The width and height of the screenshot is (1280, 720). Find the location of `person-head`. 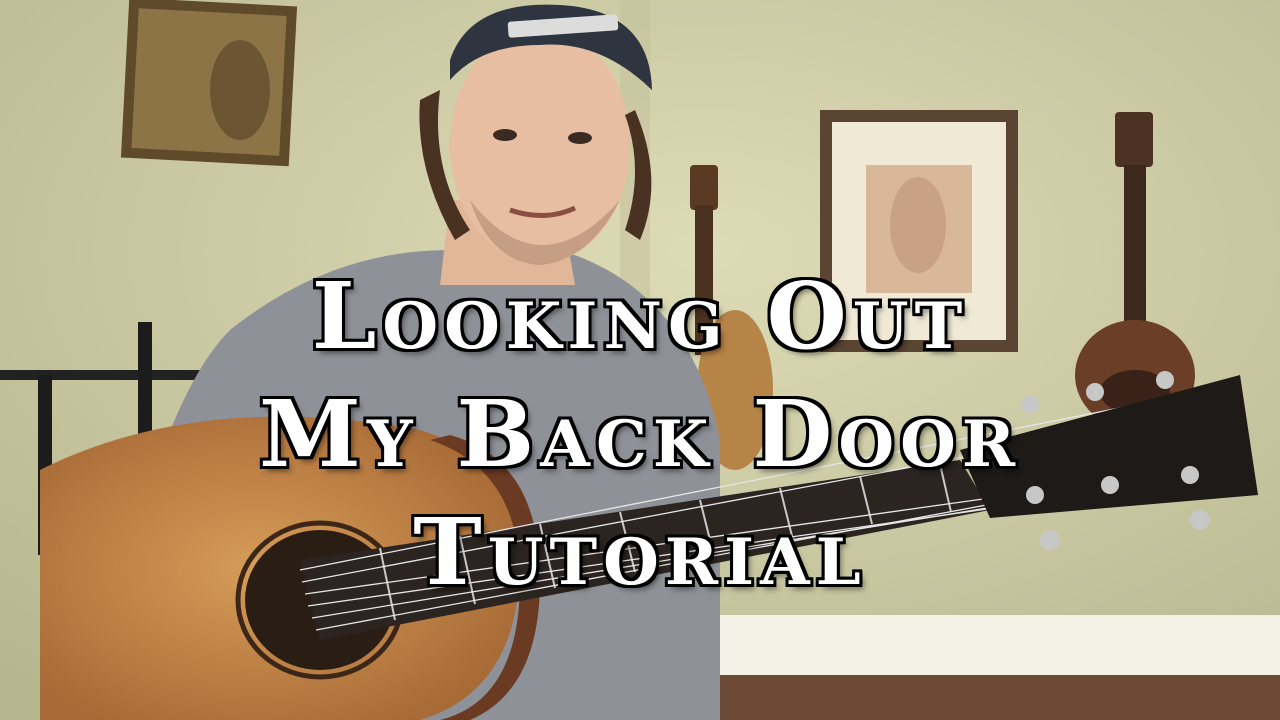

person-head is located at coordinates (540, 145).